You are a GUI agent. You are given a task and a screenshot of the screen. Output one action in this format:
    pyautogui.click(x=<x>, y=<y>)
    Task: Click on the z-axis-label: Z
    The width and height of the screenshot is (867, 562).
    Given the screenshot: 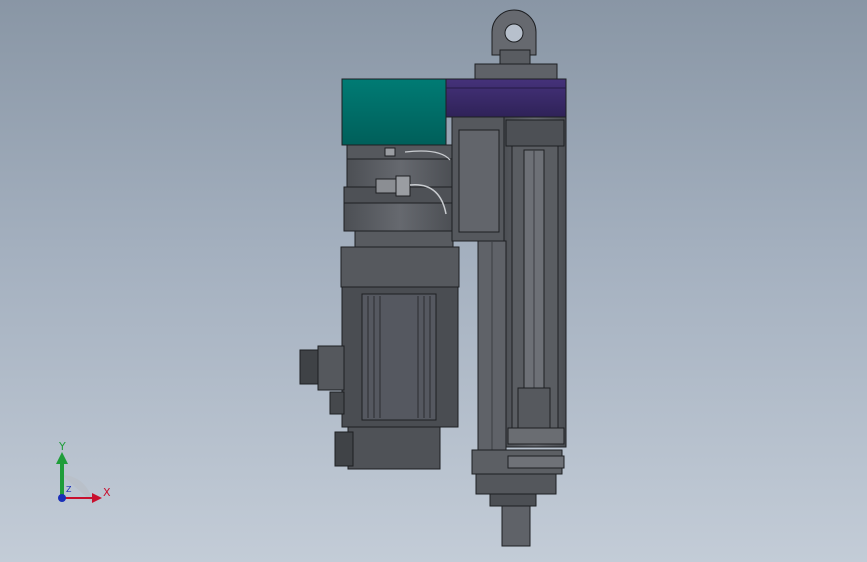 What is the action you would take?
    pyautogui.click(x=69, y=489)
    